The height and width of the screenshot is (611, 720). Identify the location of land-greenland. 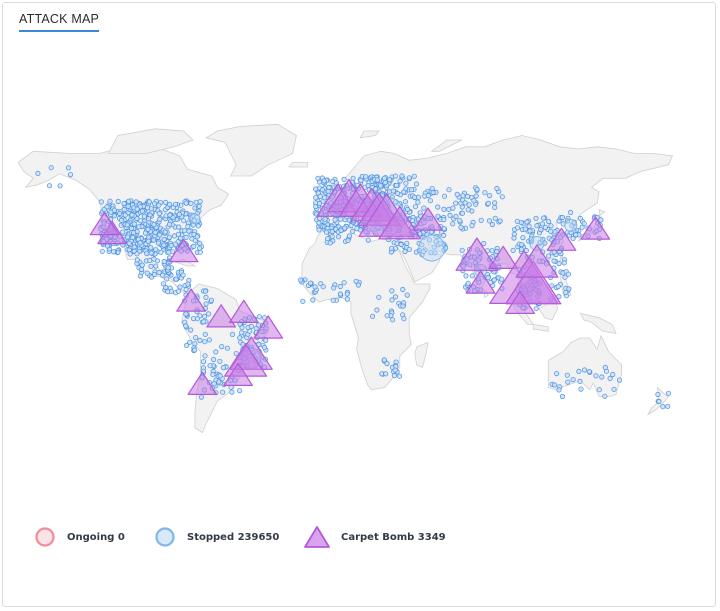
(251, 150).